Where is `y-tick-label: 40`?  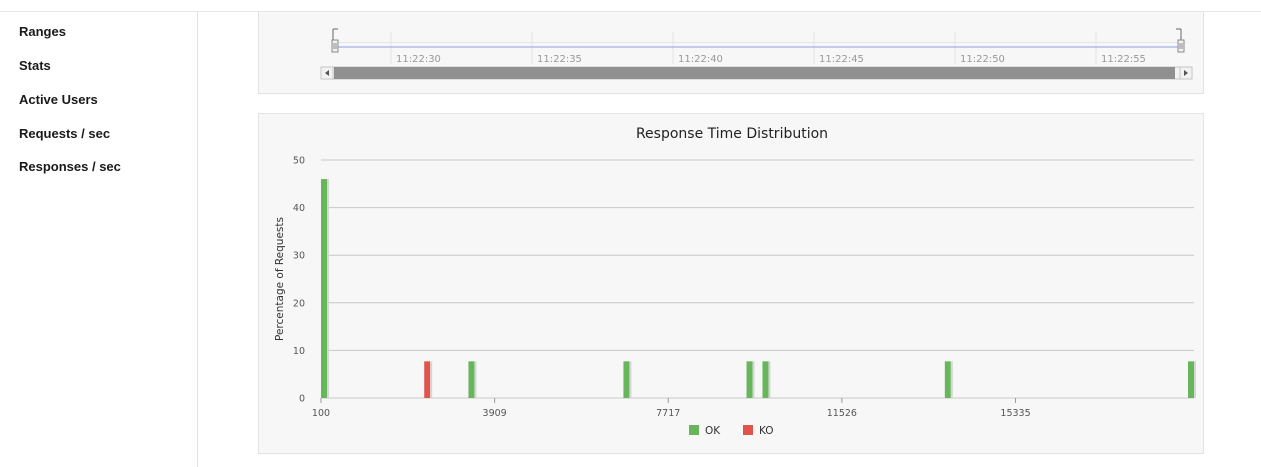
y-tick-label: 40 is located at coordinates (299, 208).